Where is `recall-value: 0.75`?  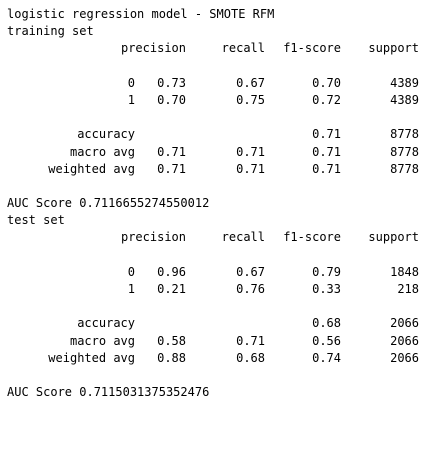
recall-value: 0.75 is located at coordinates (250, 99).